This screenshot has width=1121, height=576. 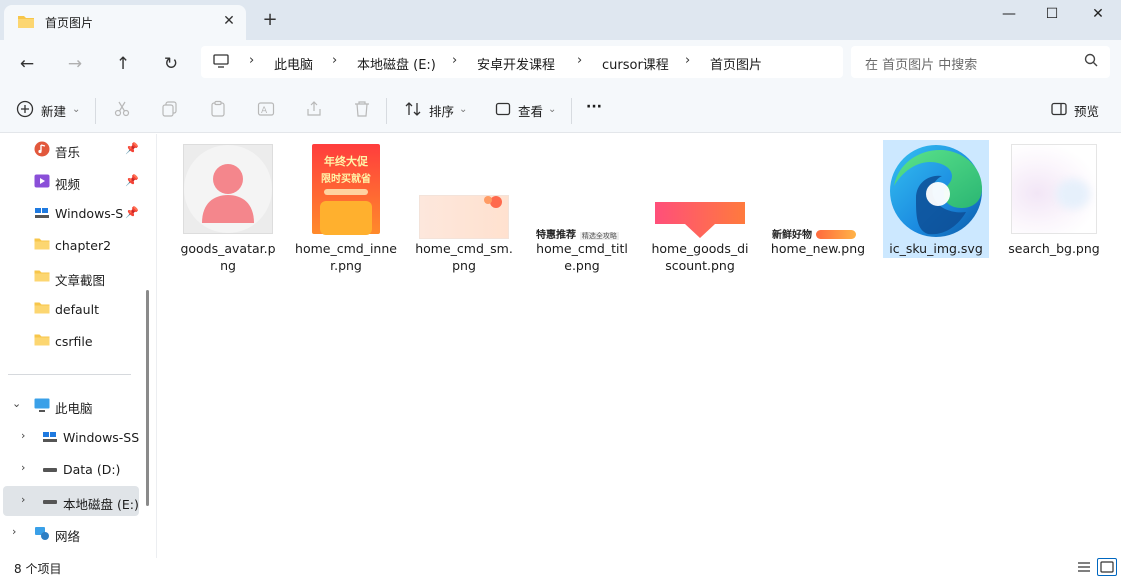 I want to click on maximize-button: ☐, so click(x=1052, y=15).